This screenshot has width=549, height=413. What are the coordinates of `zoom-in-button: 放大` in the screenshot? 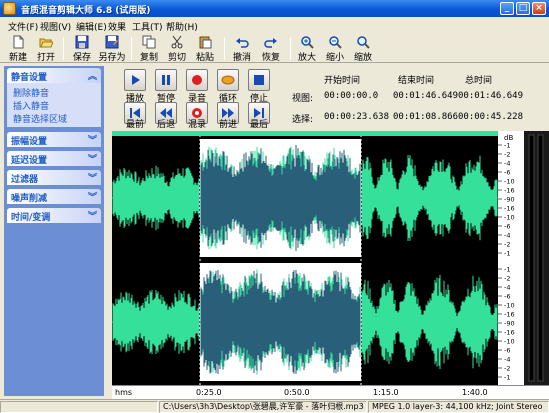 It's located at (307, 49).